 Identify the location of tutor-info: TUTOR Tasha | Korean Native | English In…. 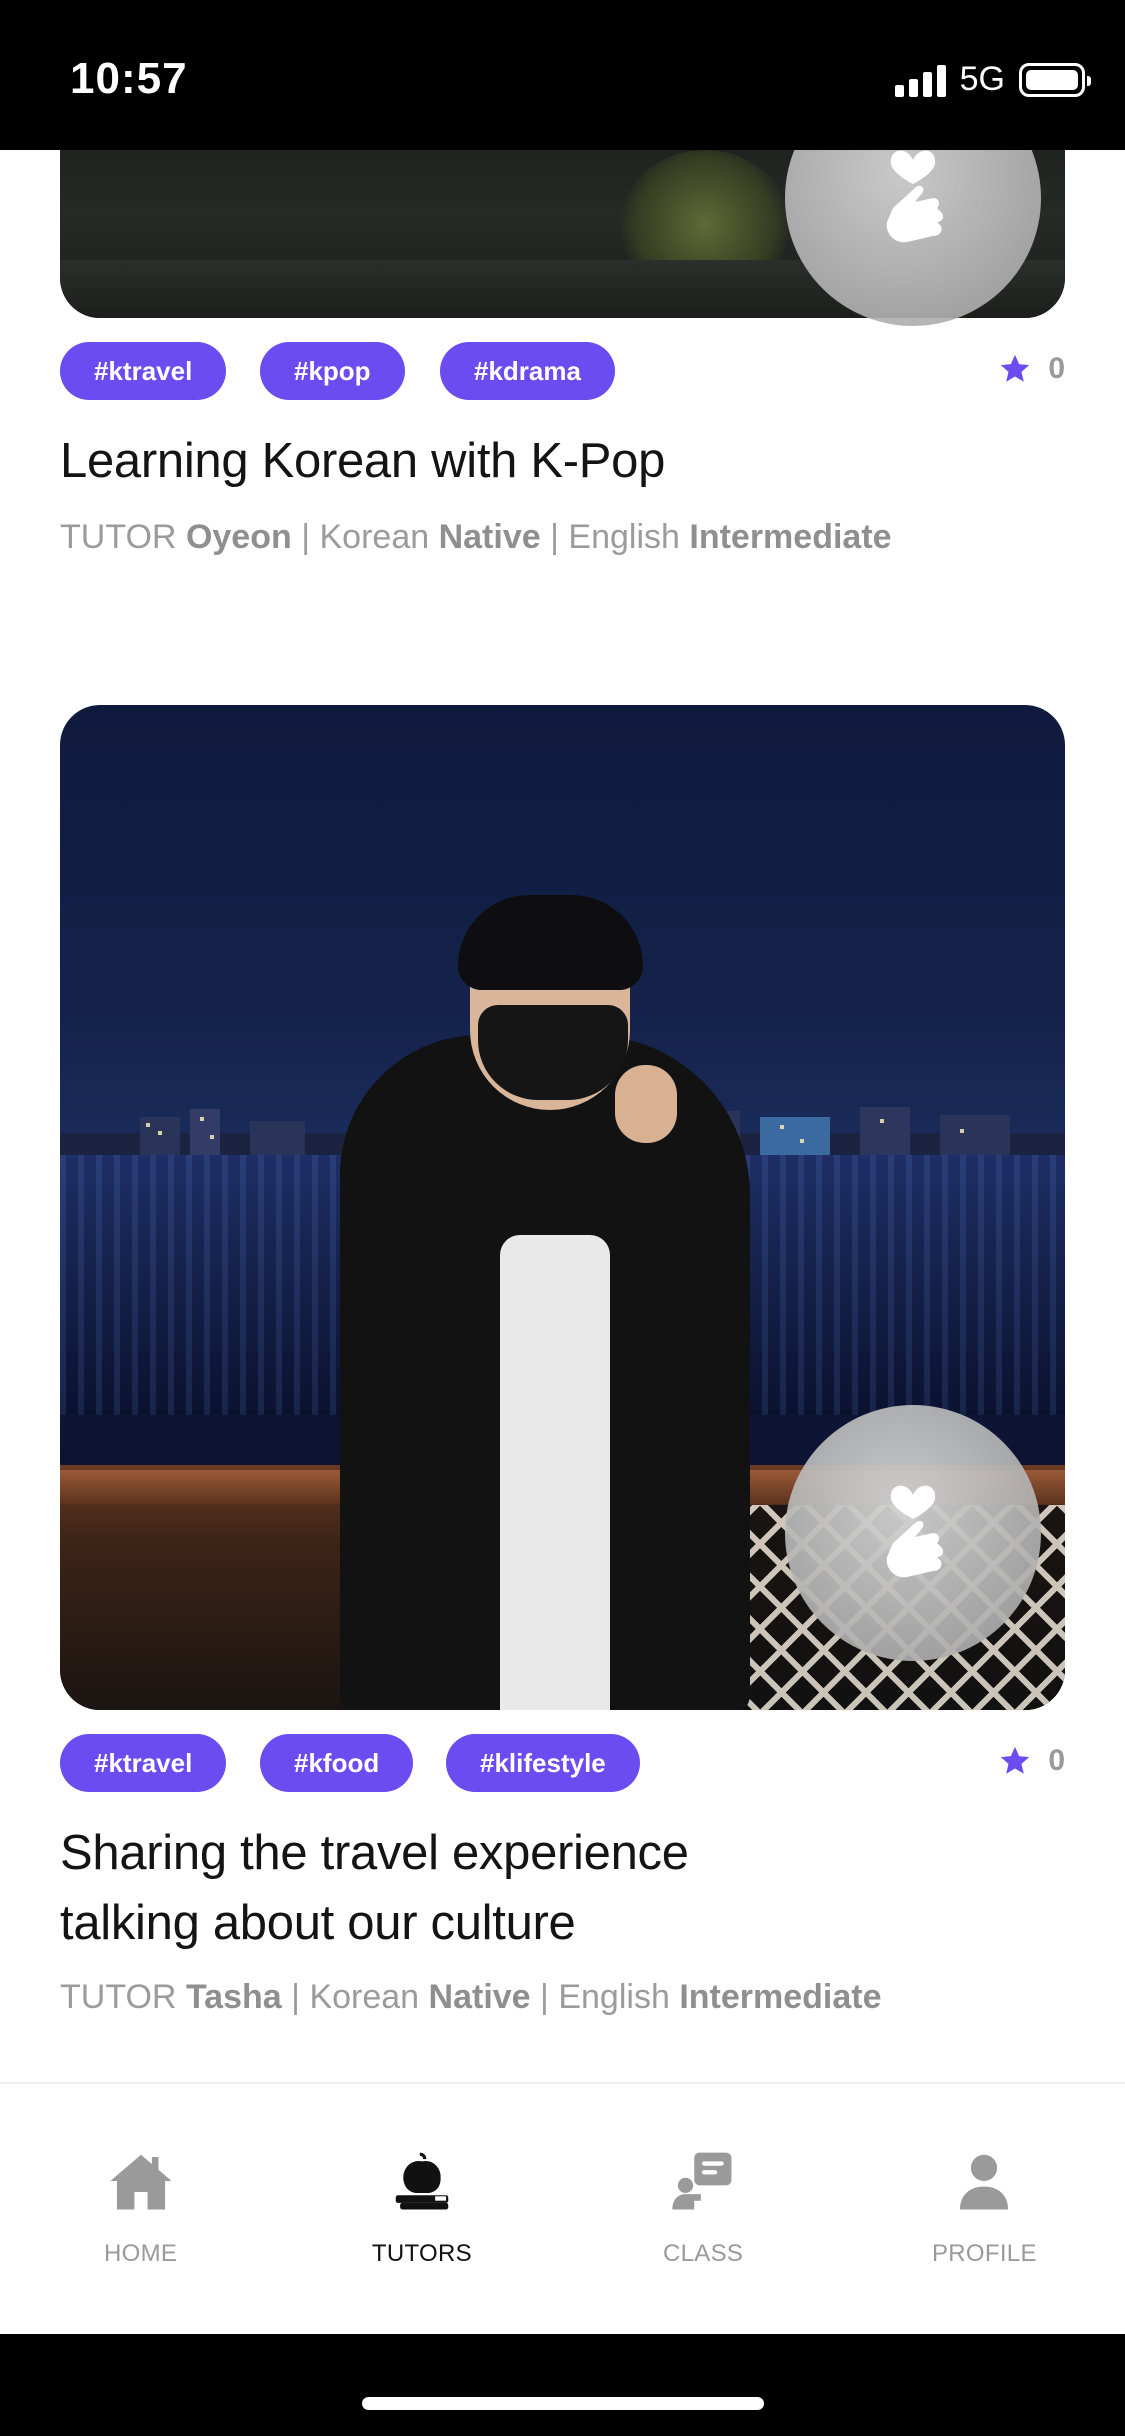
(565, 1997).